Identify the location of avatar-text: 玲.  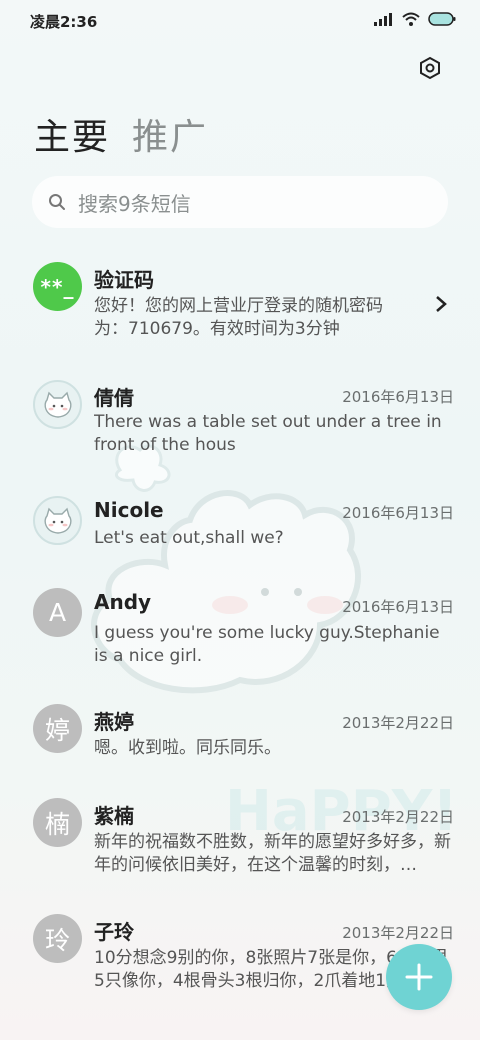
(57, 940).